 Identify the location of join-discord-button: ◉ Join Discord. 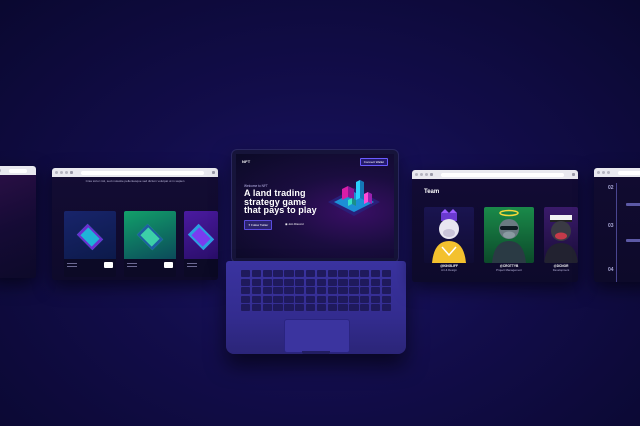
(294, 224).